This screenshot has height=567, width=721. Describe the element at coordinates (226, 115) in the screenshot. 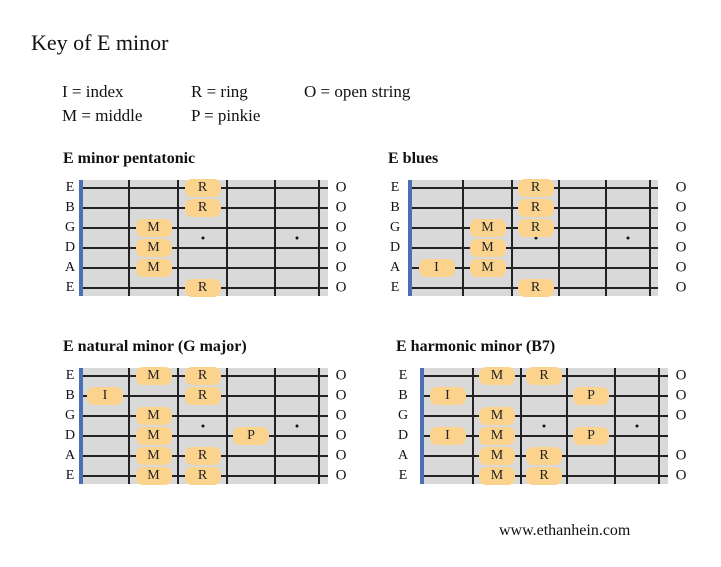

I see `legend-pinkie: P = pinkie` at that location.